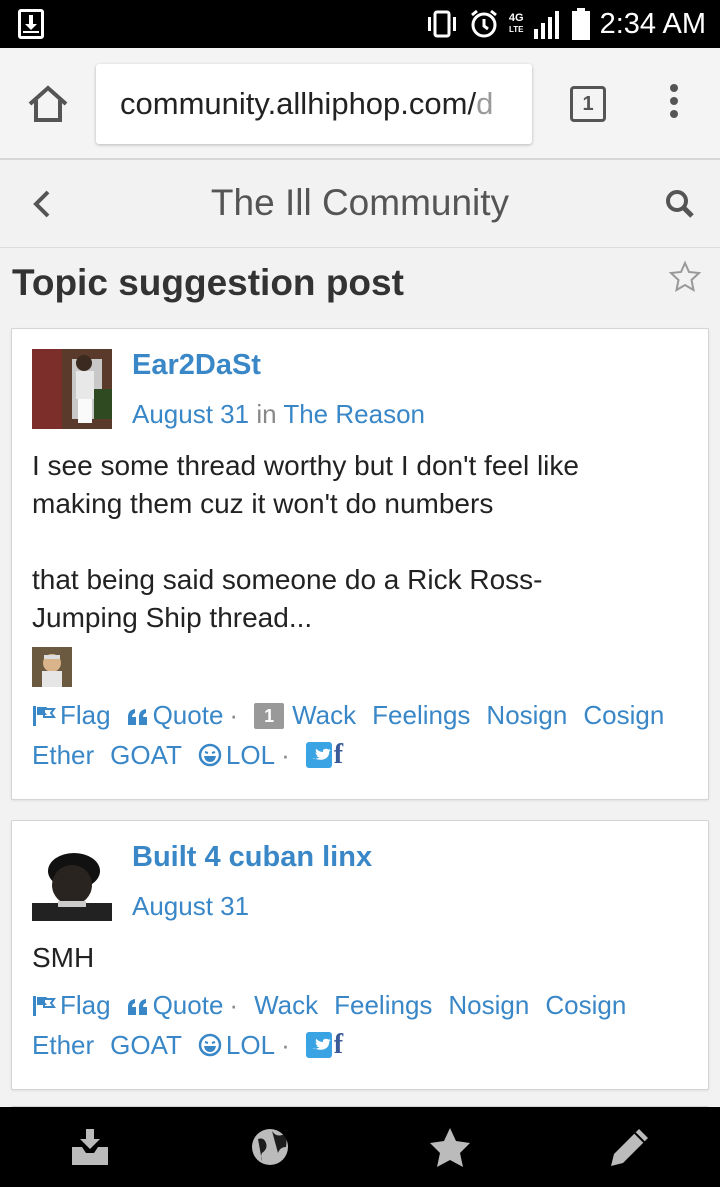  Describe the element at coordinates (450, 1147) in the screenshot. I see `star-icon` at that location.